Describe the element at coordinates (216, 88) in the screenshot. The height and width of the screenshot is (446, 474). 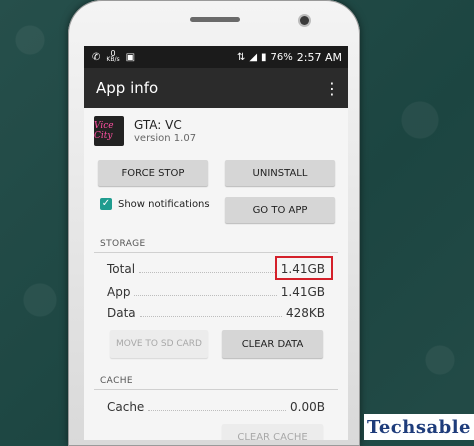
I see `app-bar: App info ⋮` at that location.